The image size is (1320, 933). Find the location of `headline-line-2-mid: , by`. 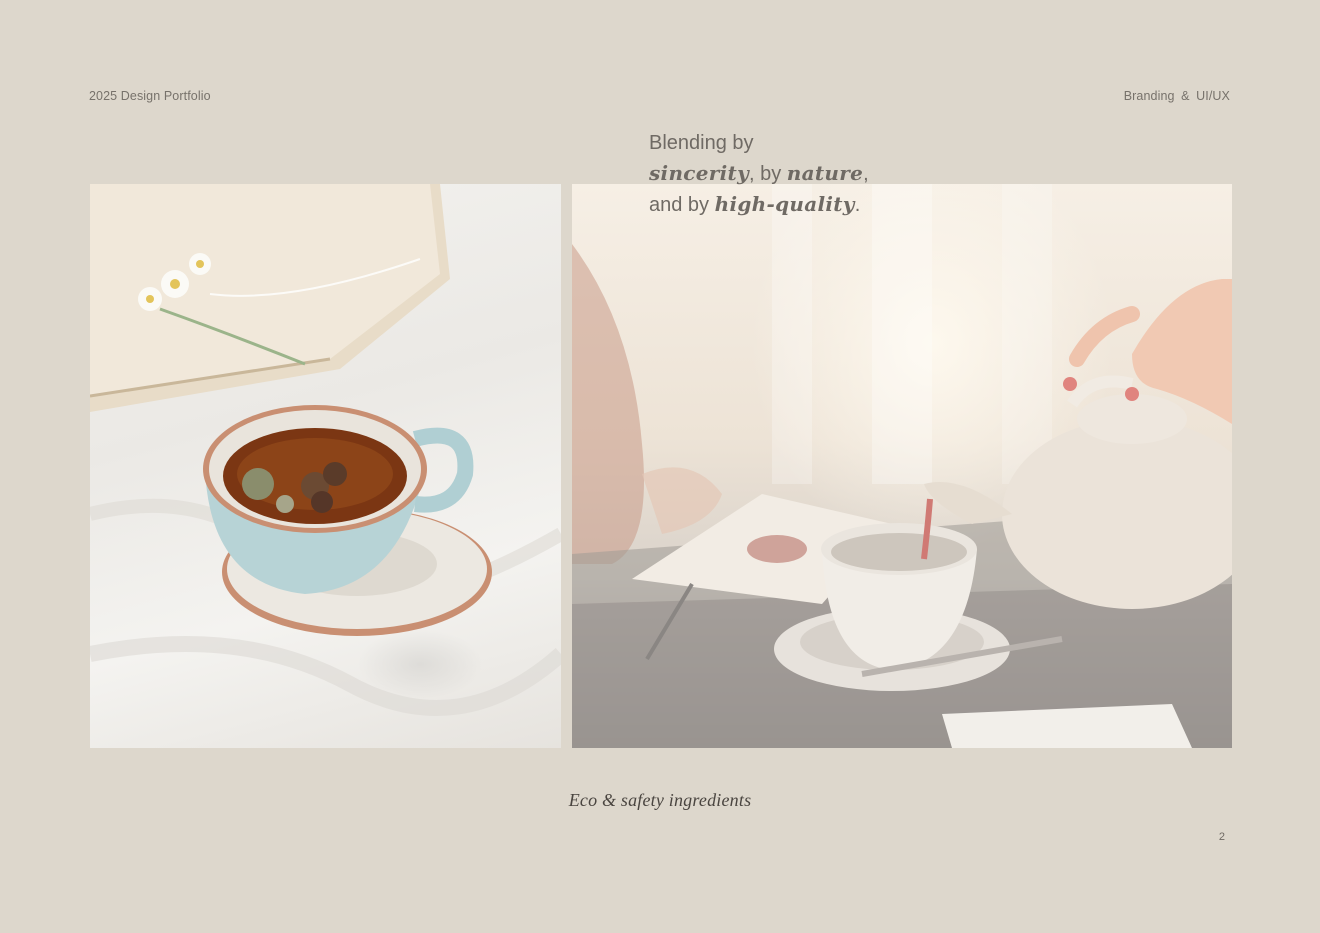

headline-line-2-mid: , by is located at coordinates (768, 174).